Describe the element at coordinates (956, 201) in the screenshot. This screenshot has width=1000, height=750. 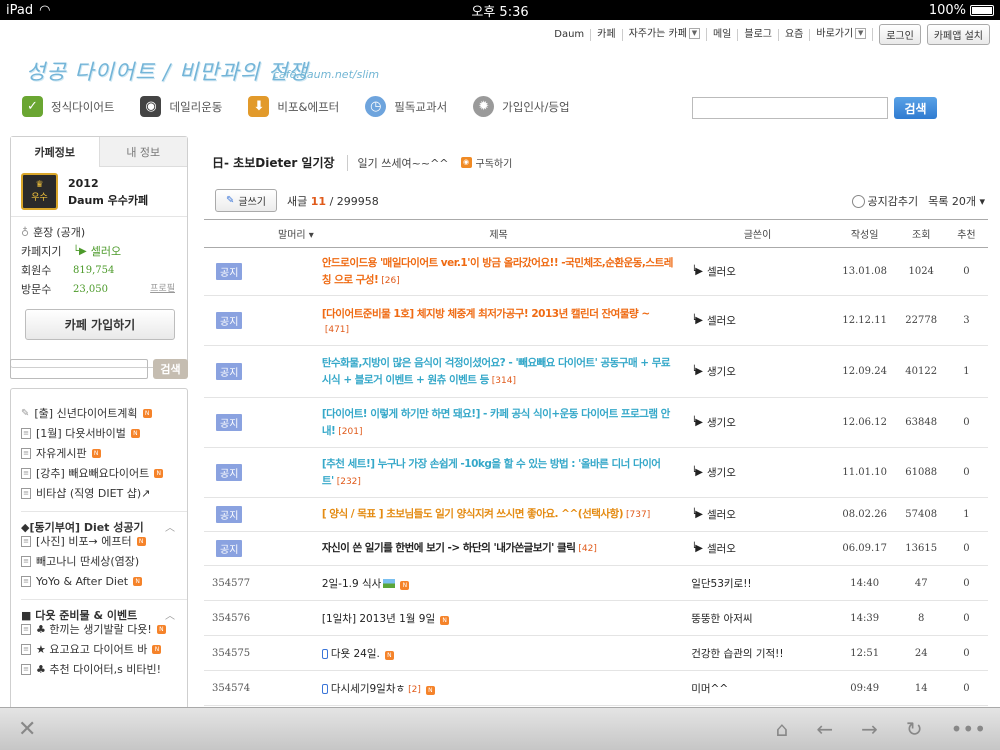
I see `list-size-select: 목록 20개 ▾` at that location.